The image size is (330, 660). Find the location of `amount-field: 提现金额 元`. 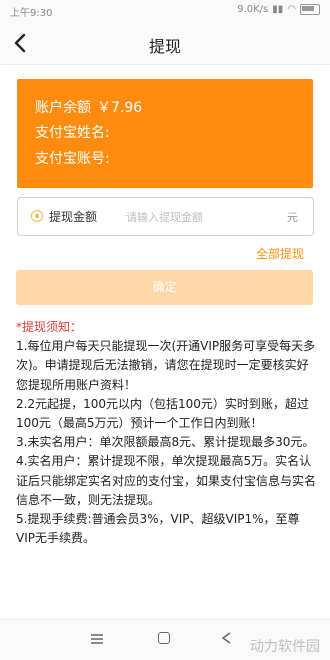

amount-field: 提现金额 元 is located at coordinates (165, 216).